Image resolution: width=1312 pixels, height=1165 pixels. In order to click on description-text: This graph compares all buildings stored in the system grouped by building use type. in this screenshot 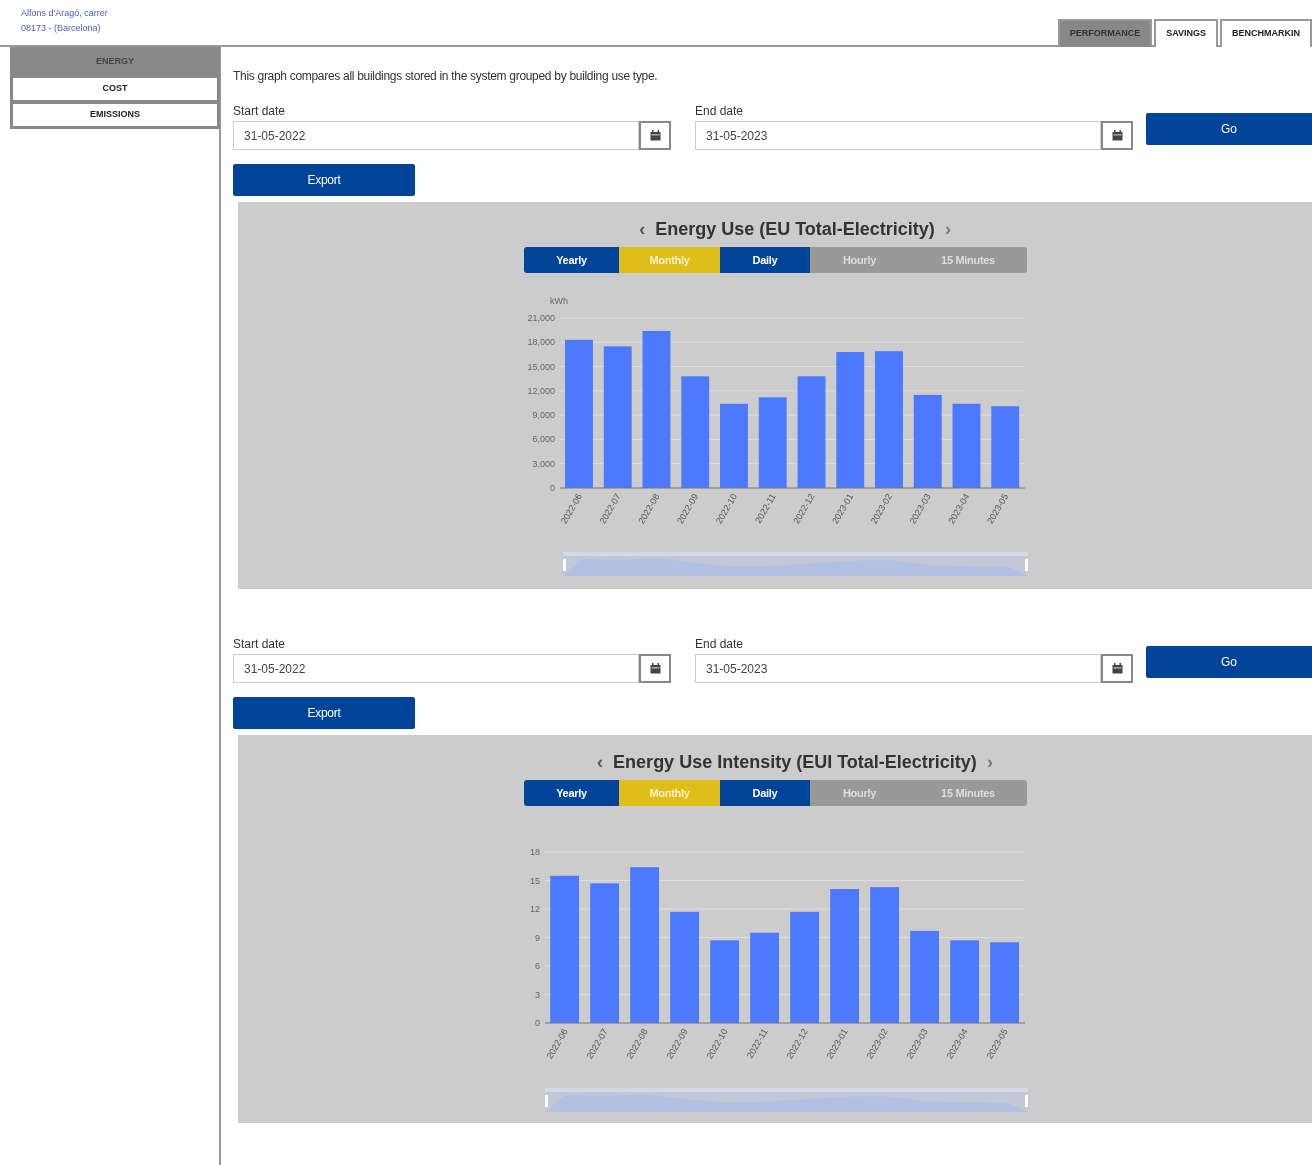, I will do `click(446, 76)`.